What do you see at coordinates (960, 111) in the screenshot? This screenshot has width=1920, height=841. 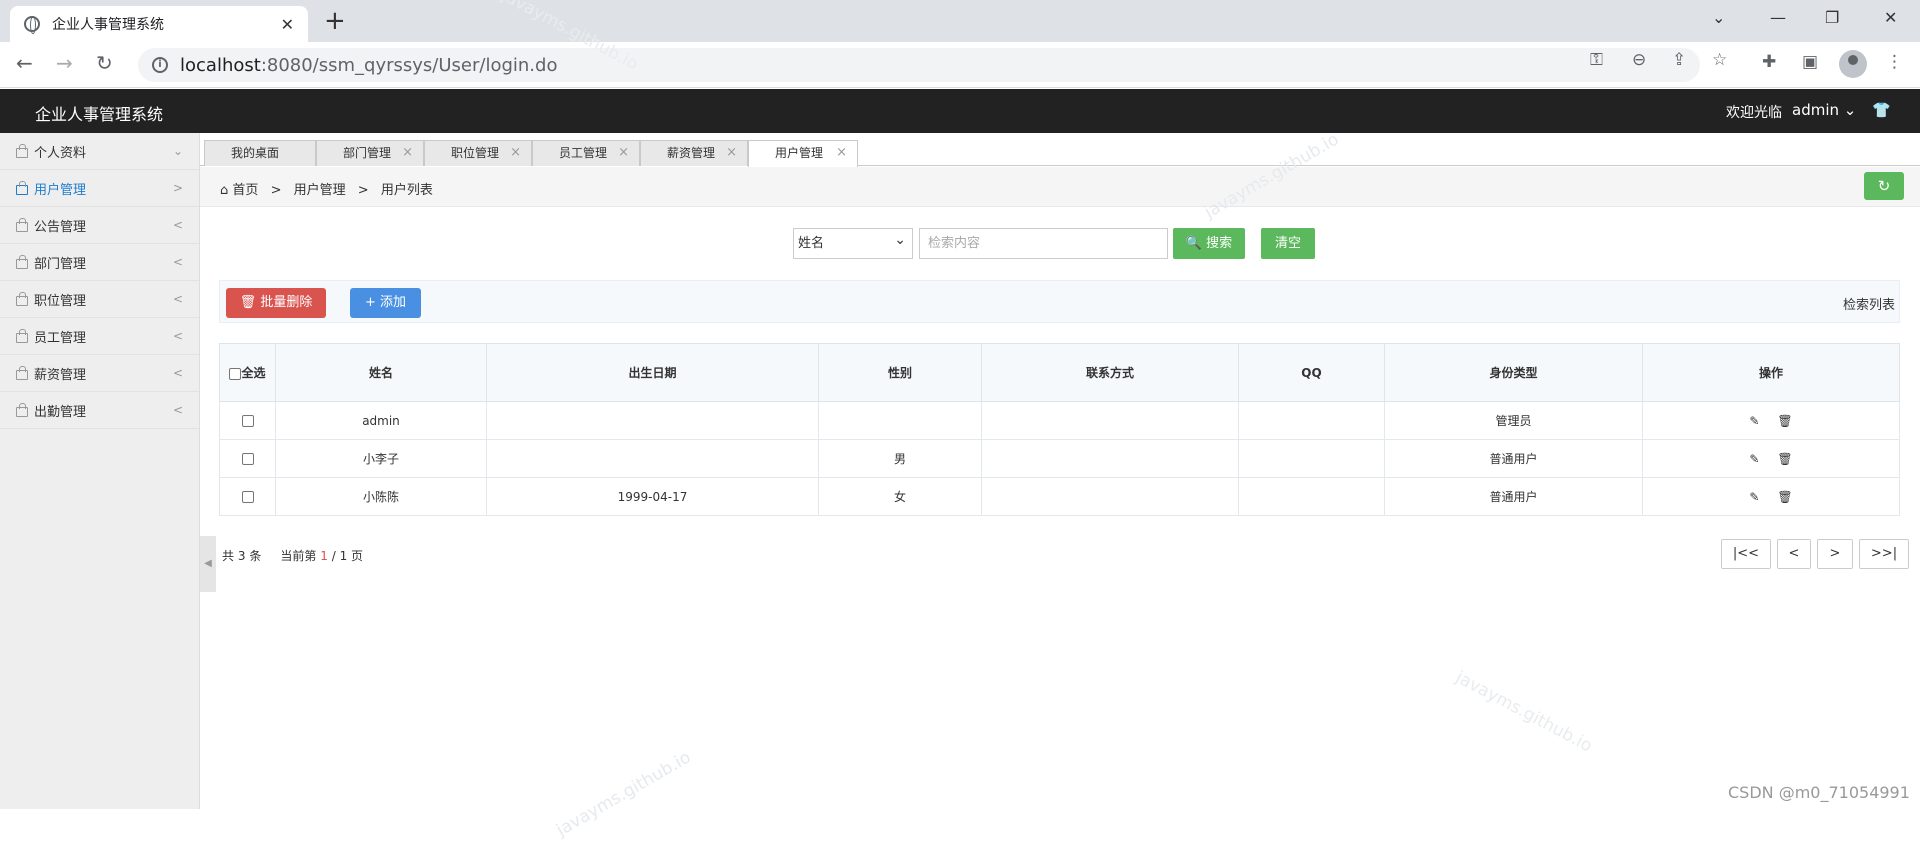 I see `app-header: 企业人事管理系统 欢迎光临 admin ⌄ 👕` at bounding box center [960, 111].